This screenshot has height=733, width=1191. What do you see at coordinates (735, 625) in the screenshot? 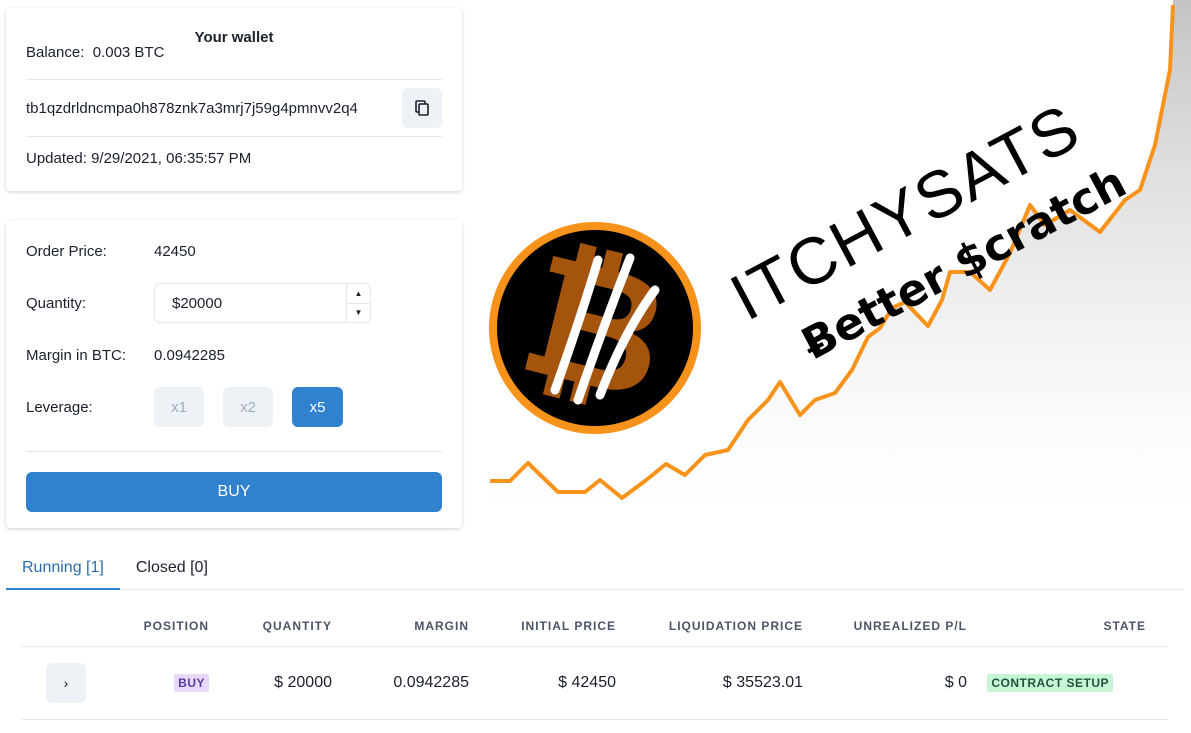
I see `header-liquidation-price: LIQUIDATION PRICE` at bounding box center [735, 625].